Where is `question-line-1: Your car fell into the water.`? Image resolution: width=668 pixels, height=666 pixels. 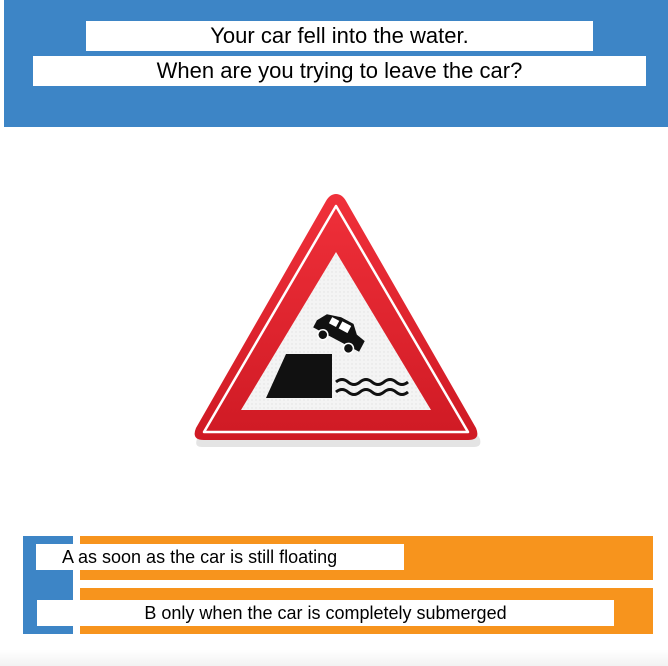 question-line-1: Your car fell into the water. is located at coordinates (339, 36).